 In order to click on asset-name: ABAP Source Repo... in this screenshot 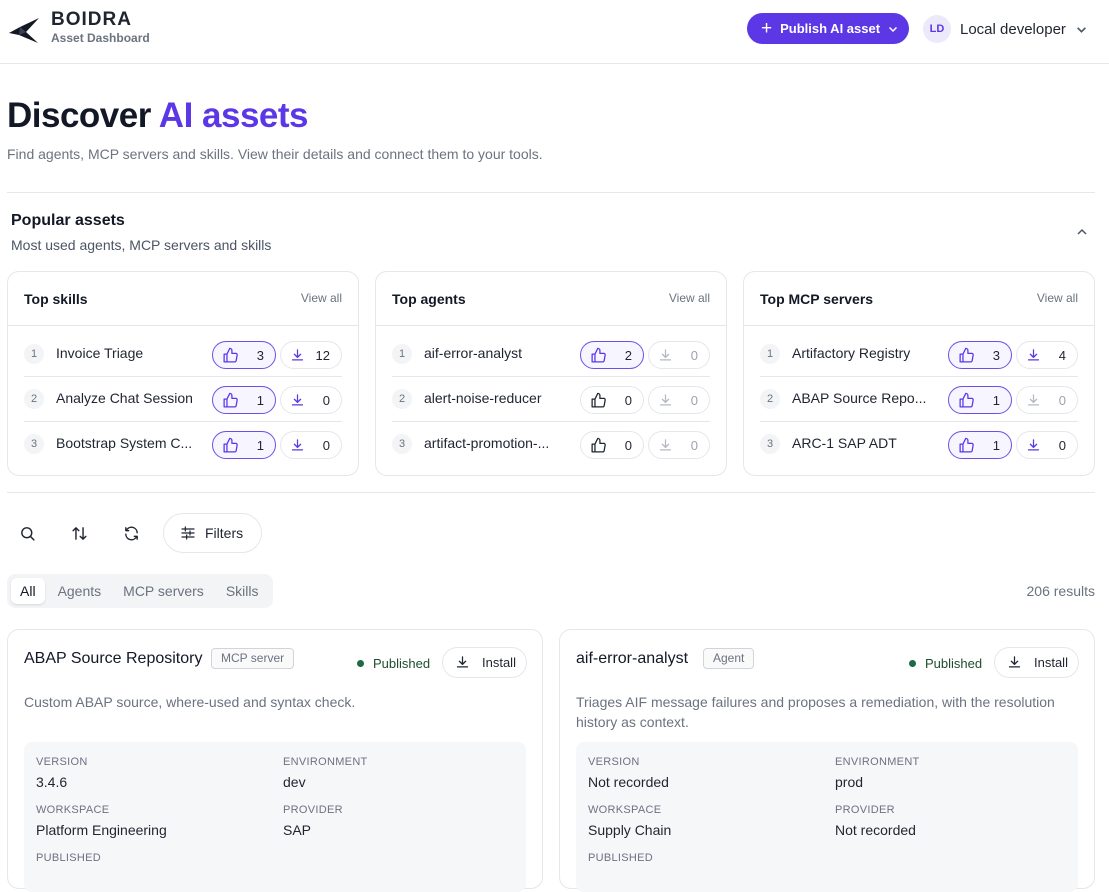, I will do `click(865, 398)`.